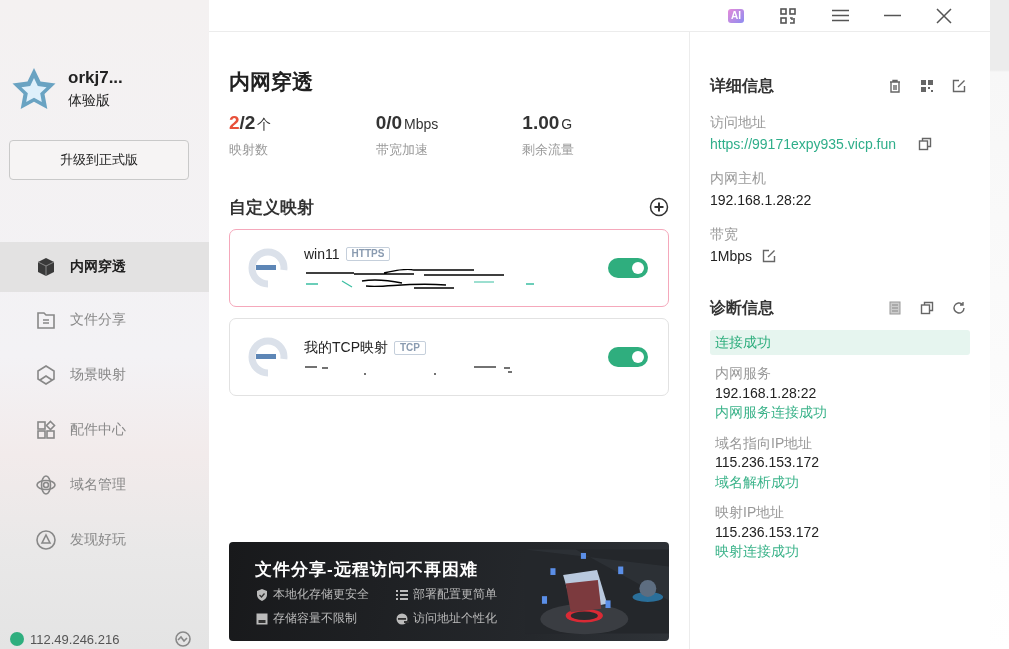 The width and height of the screenshot is (1009, 649). Describe the element at coordinates (659, 207) in the screenshot. I see `add-icon` at that location.